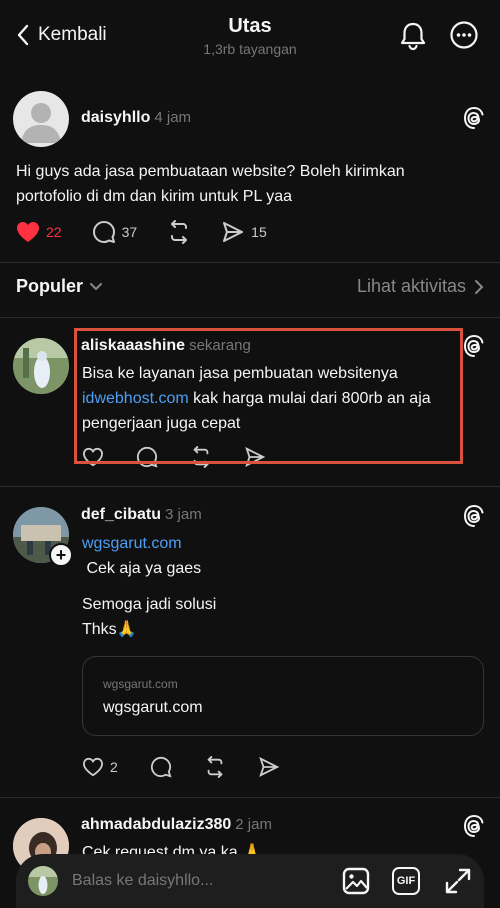 The image size is (500, 908). I want to click on reply-time: 3 jam, so click(183, 514).